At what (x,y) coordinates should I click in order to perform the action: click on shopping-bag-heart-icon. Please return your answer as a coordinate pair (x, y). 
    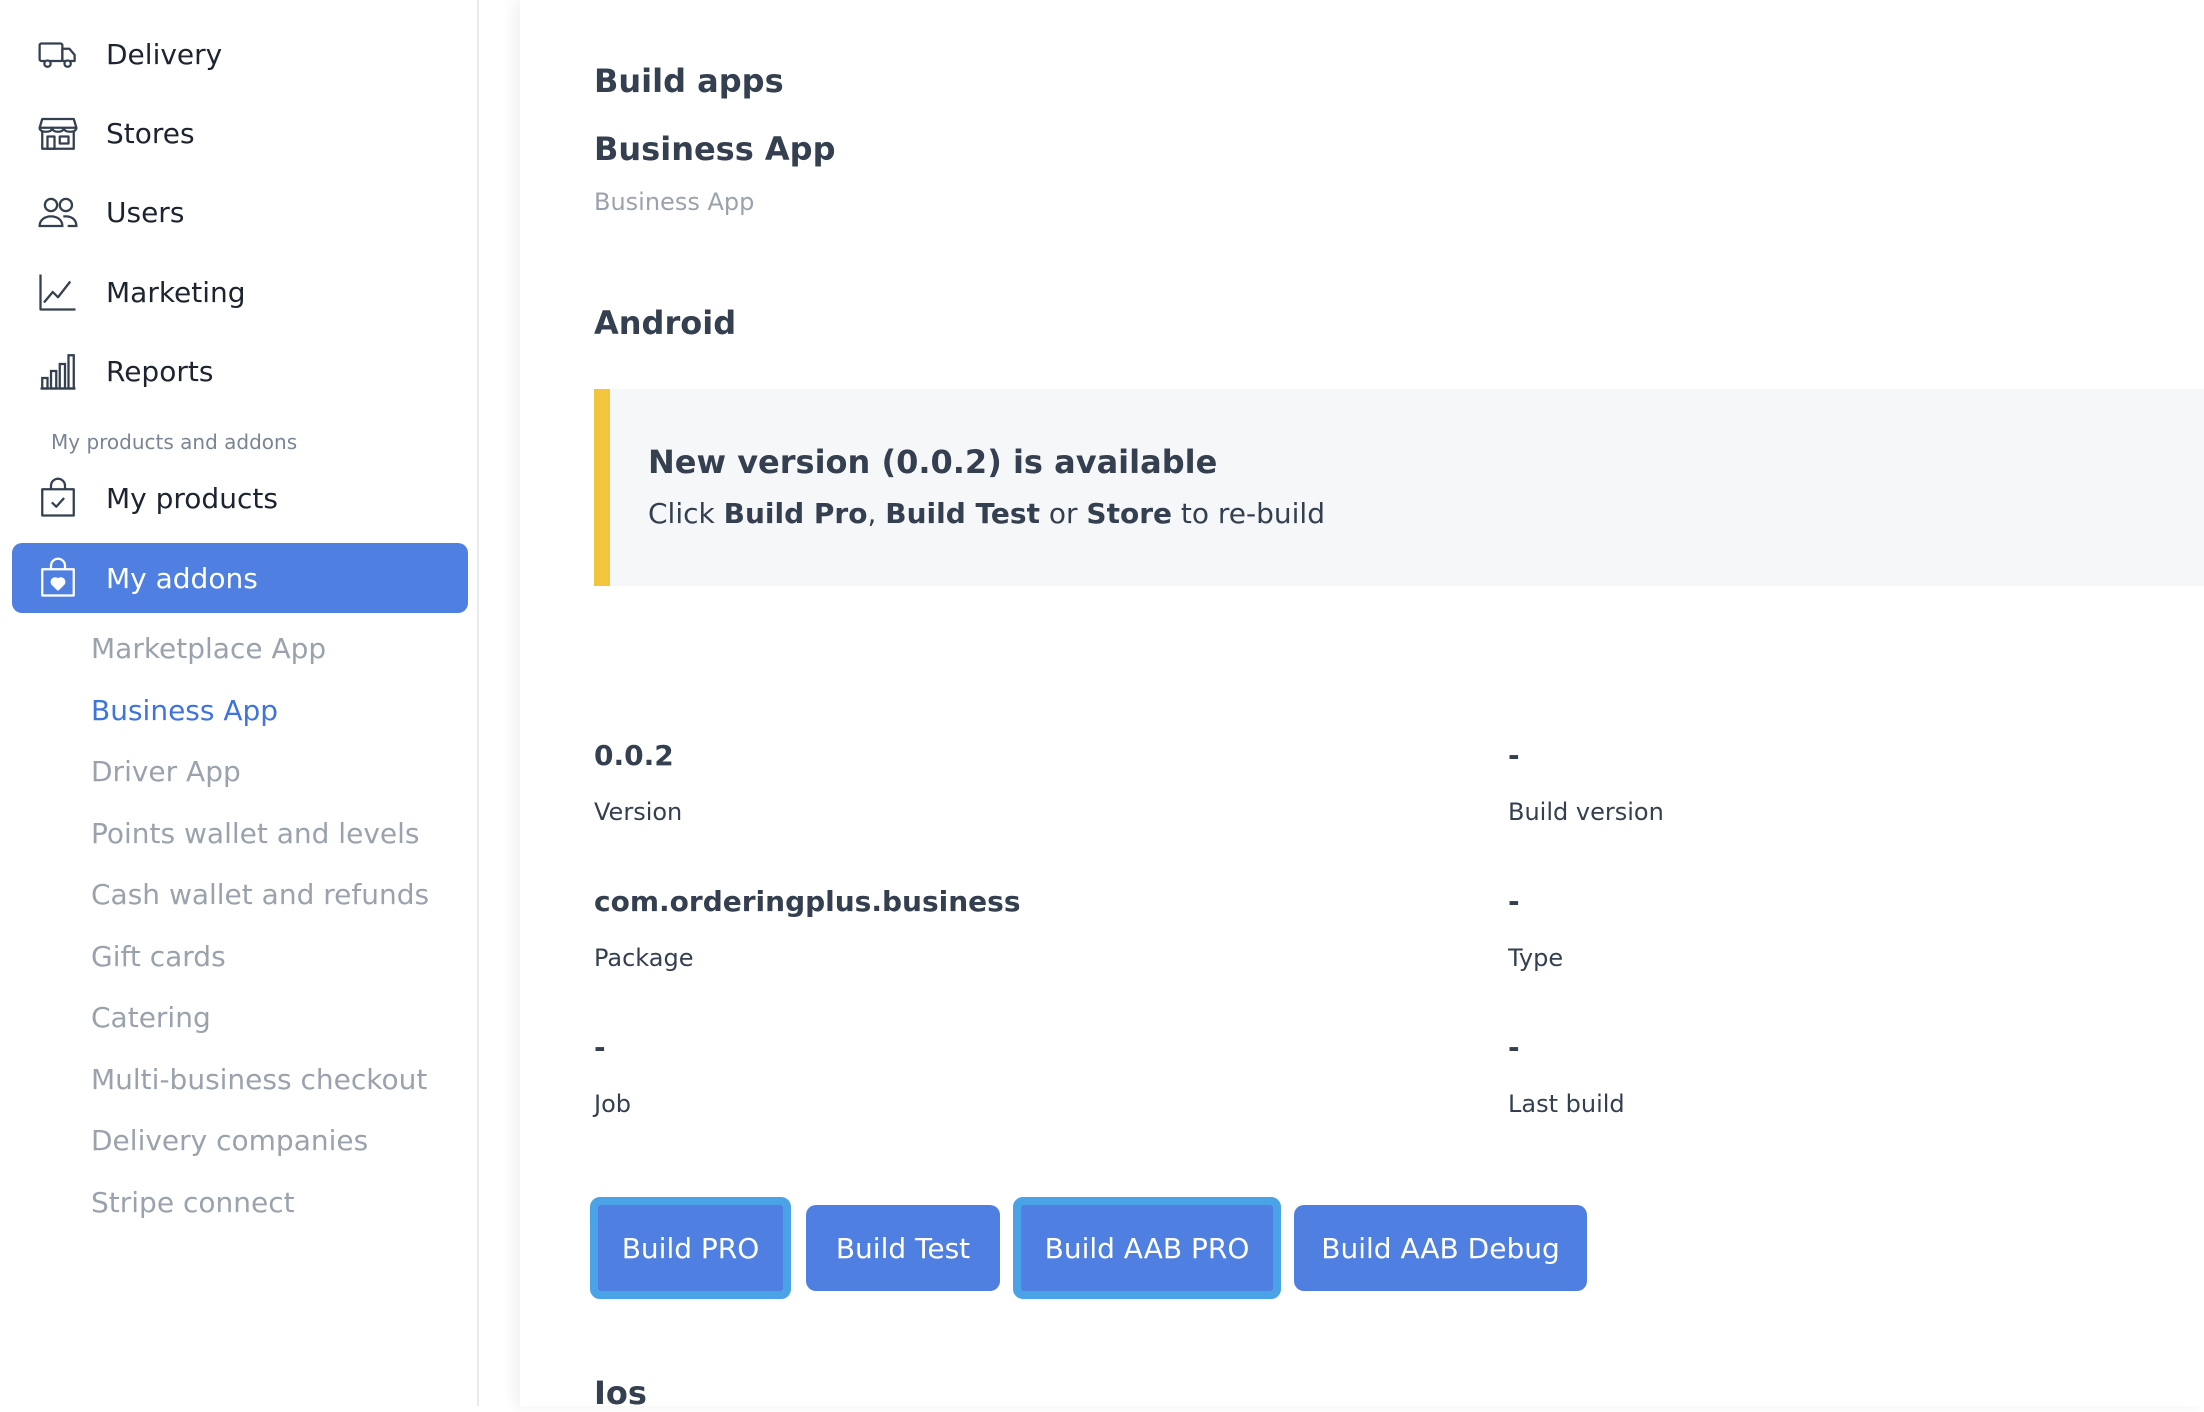
    Looking at the image, I should click on (58, 578).